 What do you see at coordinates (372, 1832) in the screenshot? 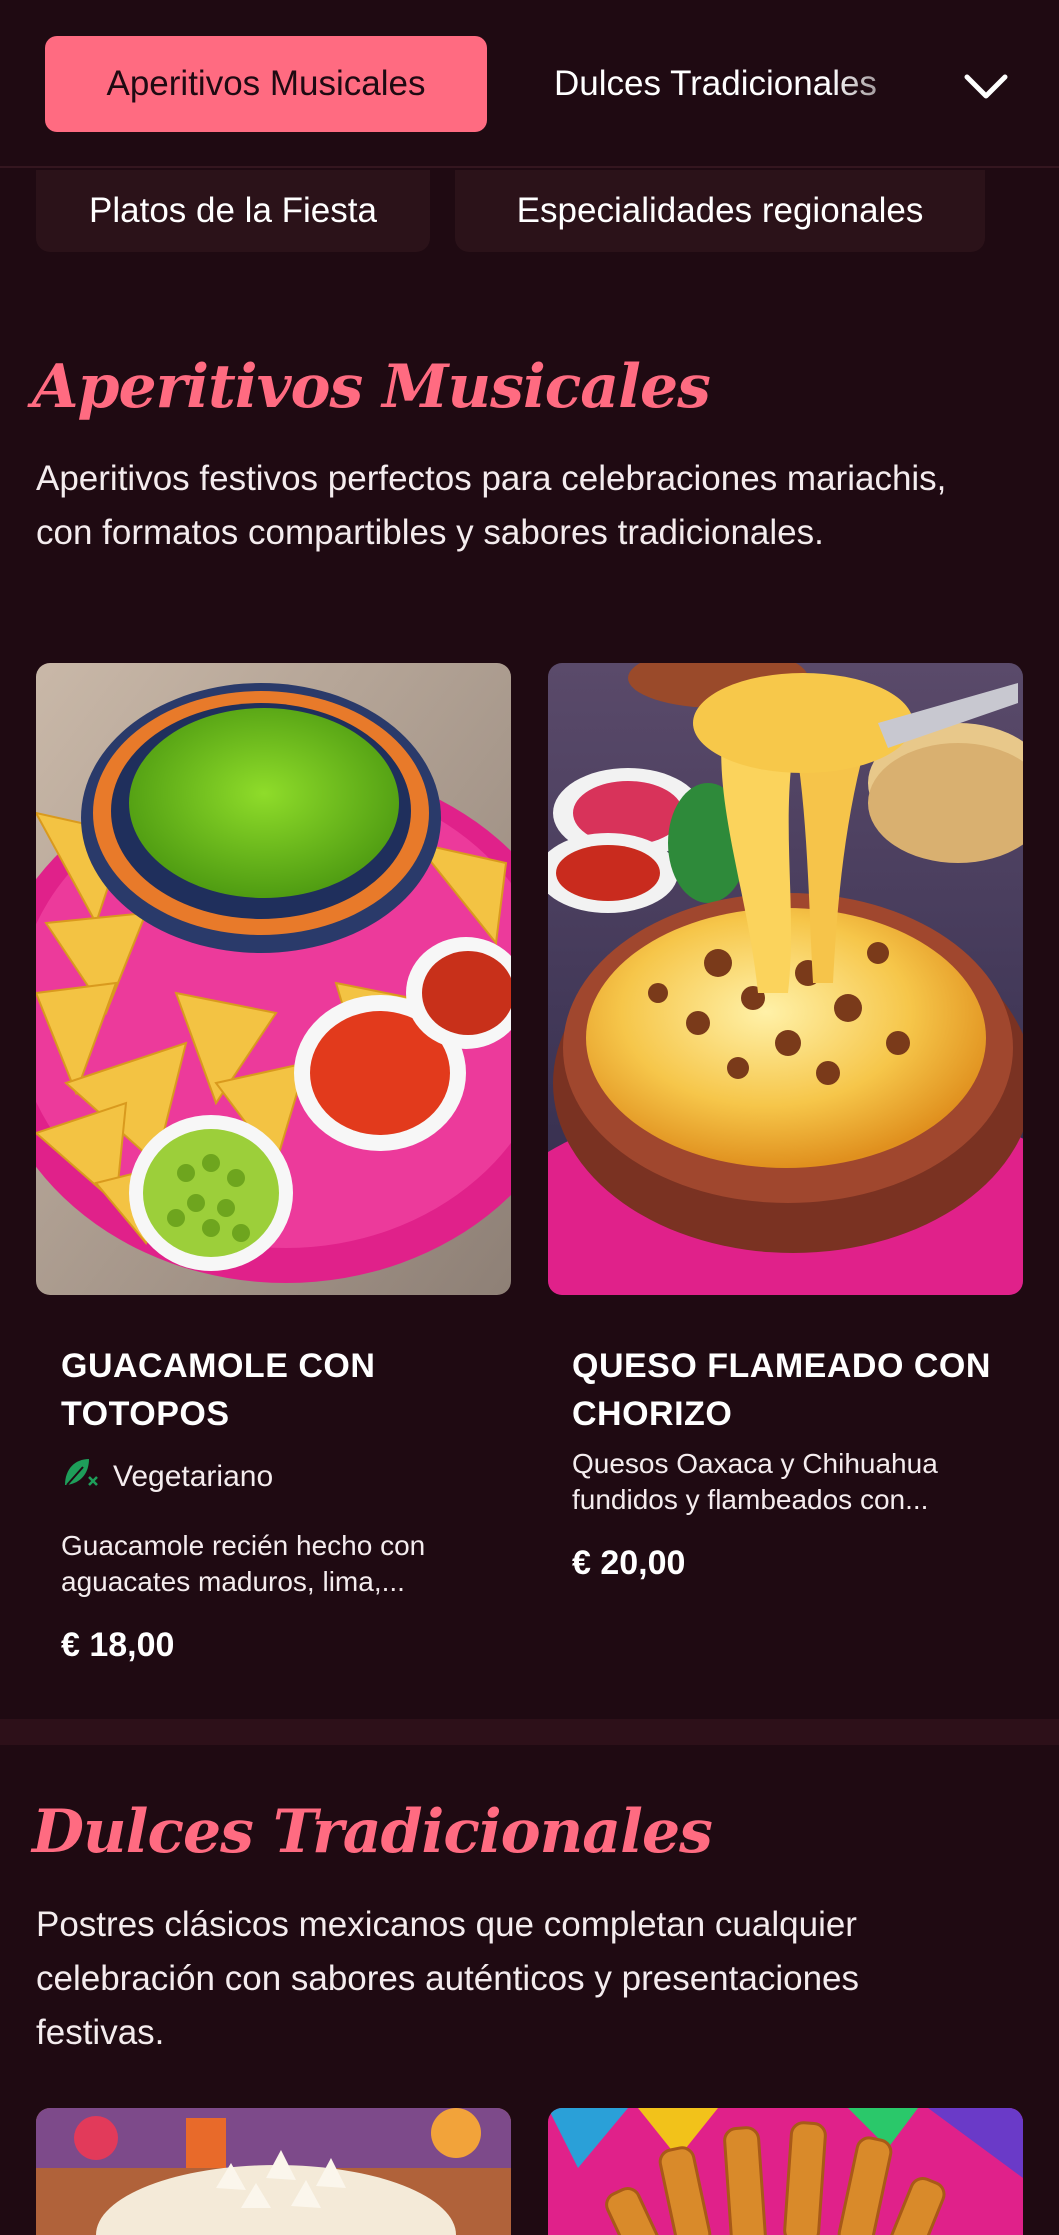
I see `section-title: Dulces Tradicionales` at bounding box center [372, 1832].